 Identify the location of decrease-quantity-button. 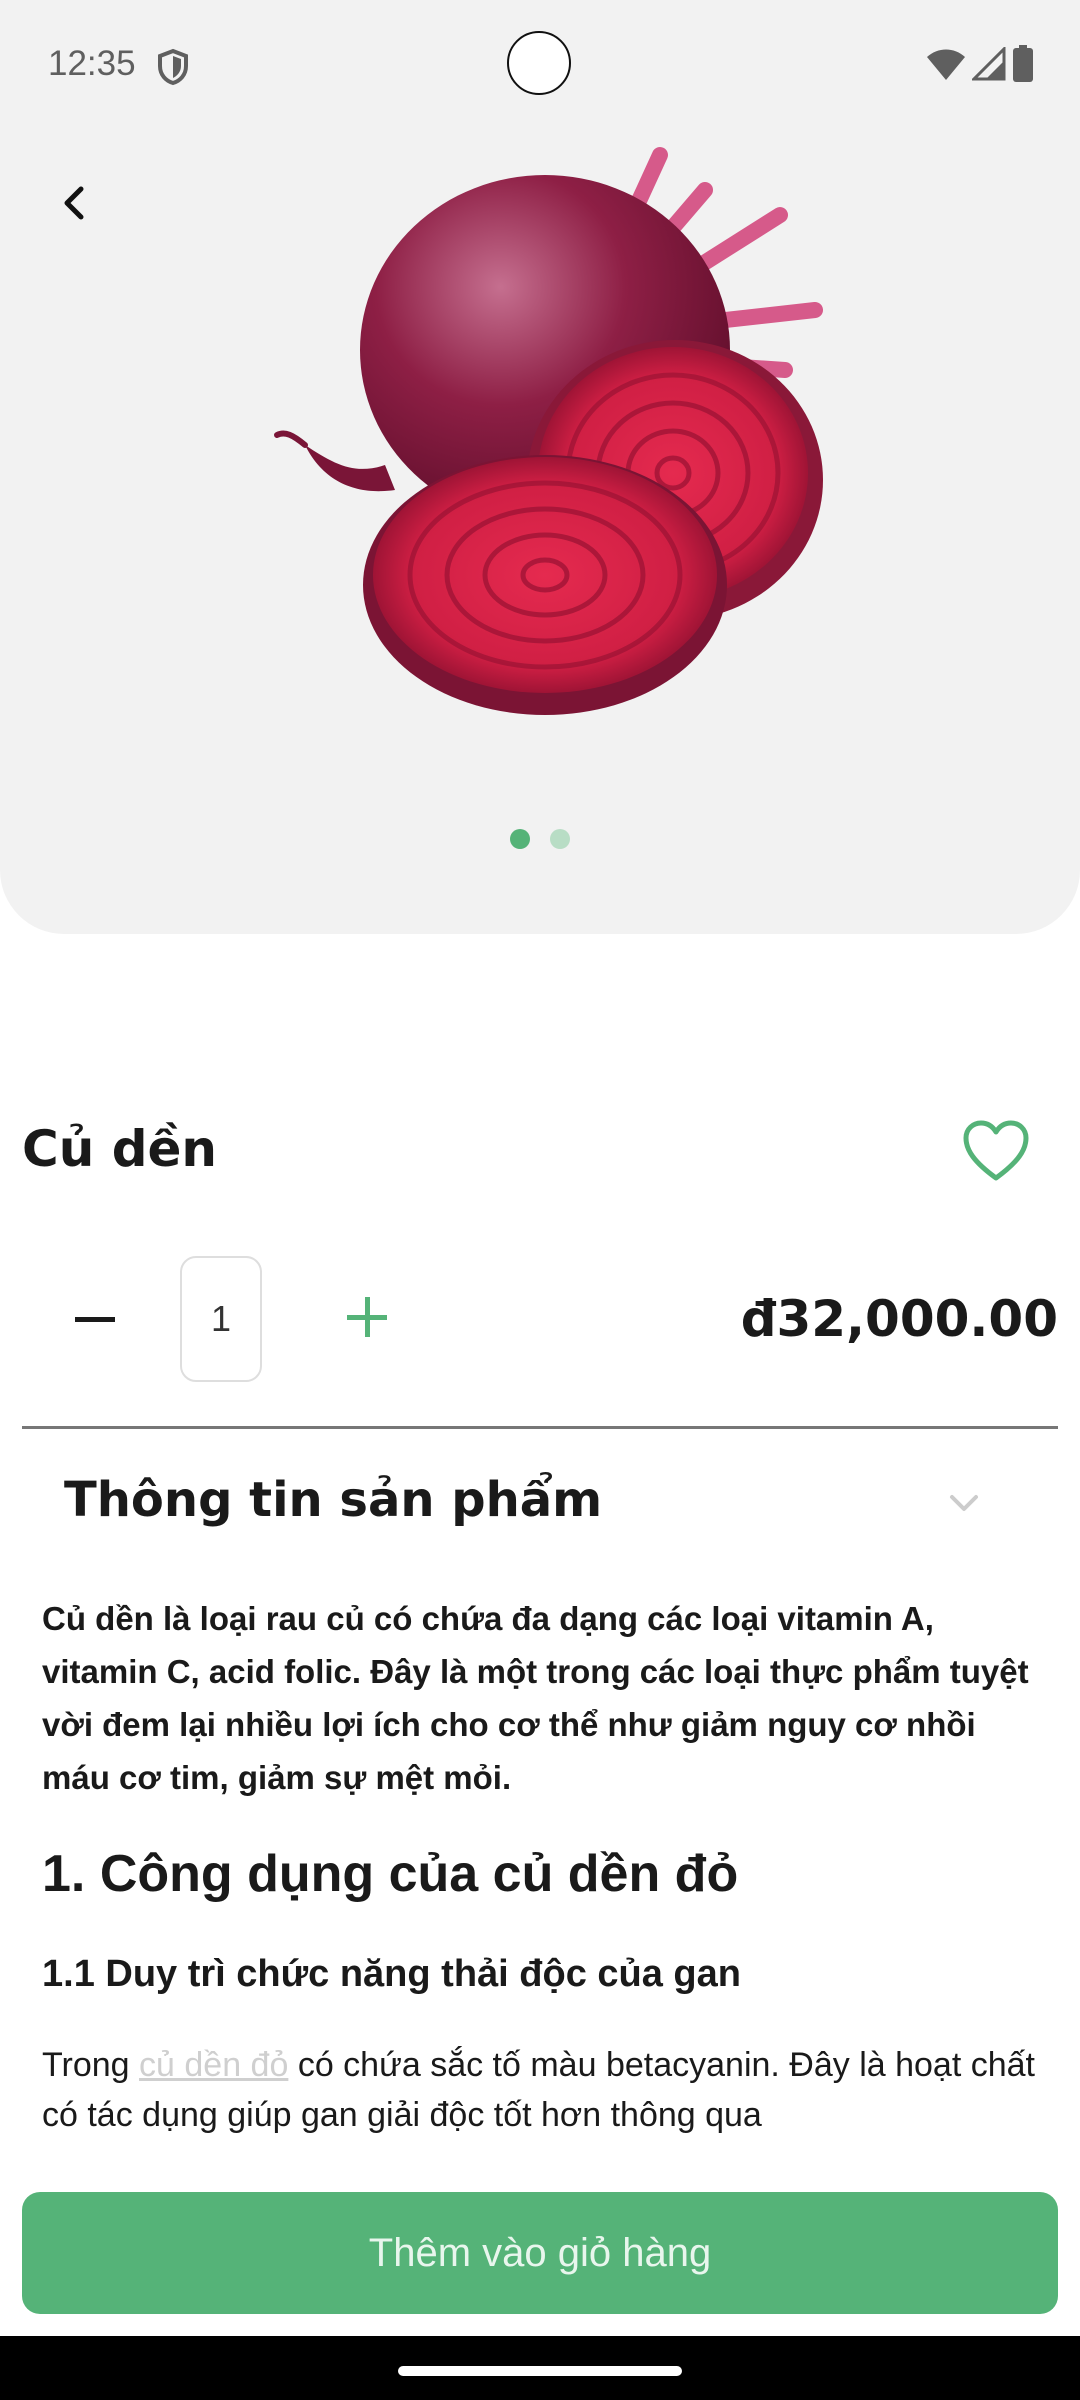
(95, 1320).